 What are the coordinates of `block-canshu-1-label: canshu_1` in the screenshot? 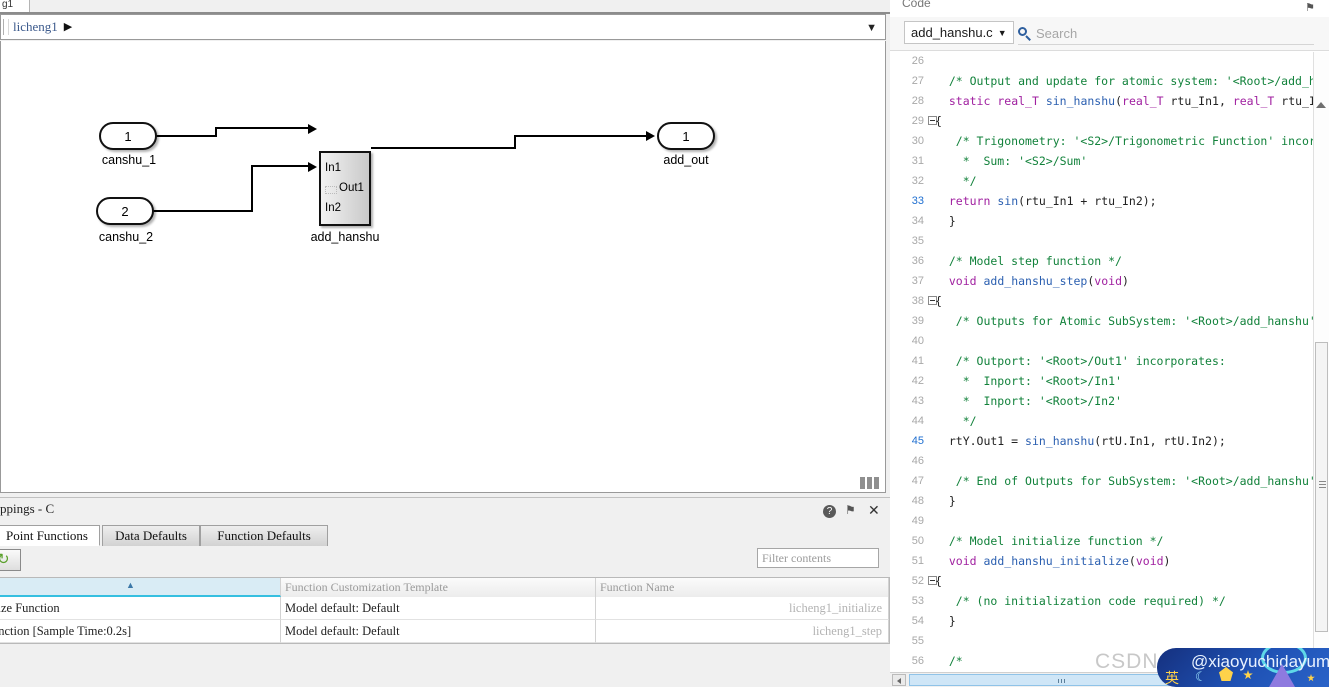 It's located at (129, 160).